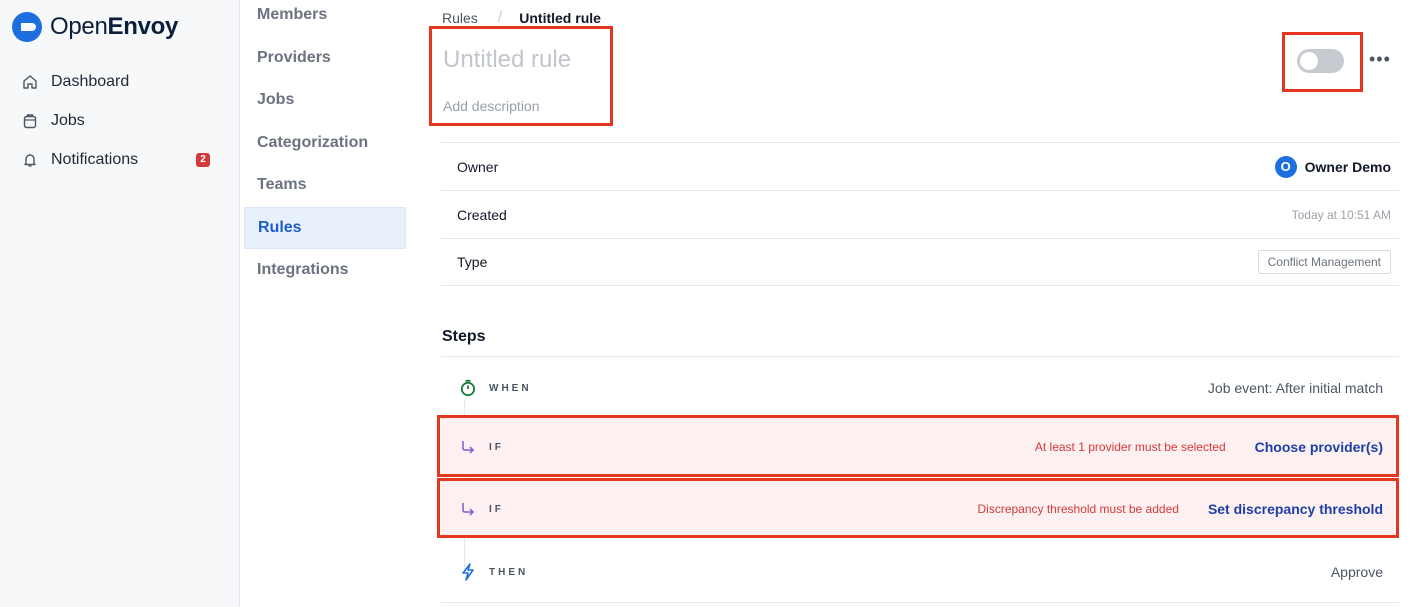  Describe the element at coordinates (1356, 572) in the screenshot. I see `step-value: Approve` at that location.